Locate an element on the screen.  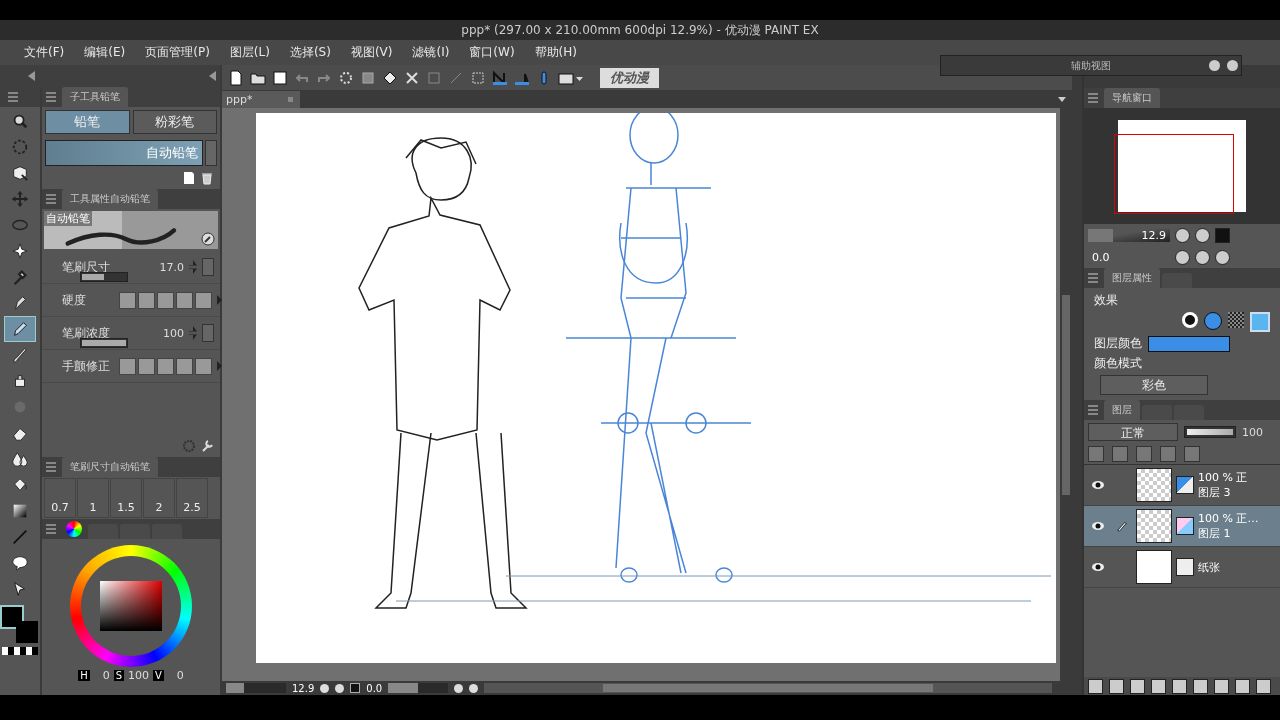
new-file-icon is located at coordinates (236, 77).